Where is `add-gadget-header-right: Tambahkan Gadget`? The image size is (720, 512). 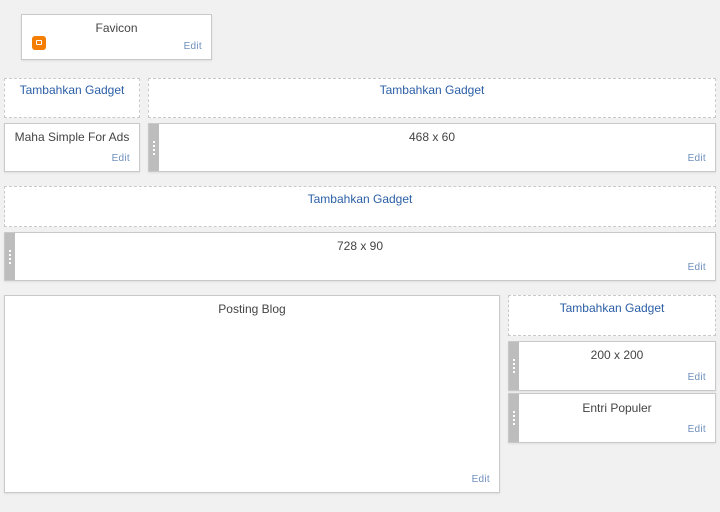 add-gadget-header-right: Tambahkan Gadget is located at coordinates (432, 98).